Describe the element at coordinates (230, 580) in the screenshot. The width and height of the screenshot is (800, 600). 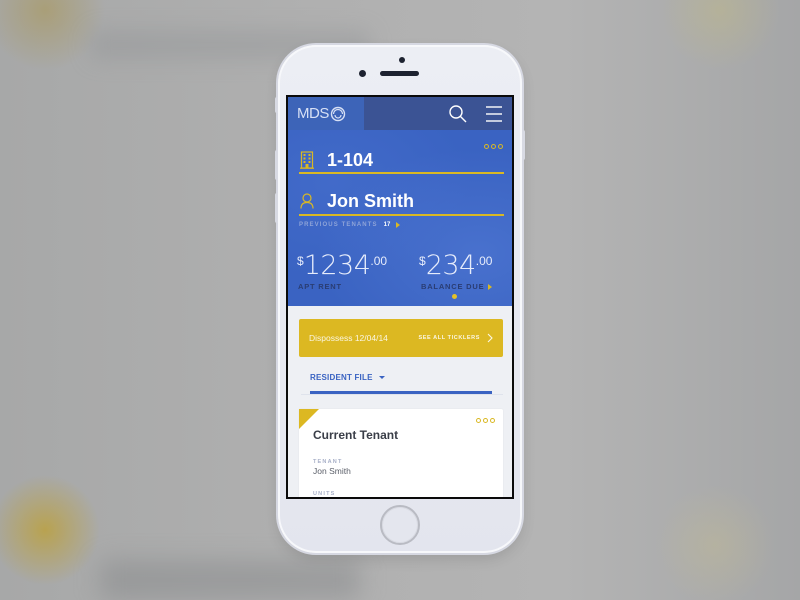
I see `blurred-background-shape` at that location.